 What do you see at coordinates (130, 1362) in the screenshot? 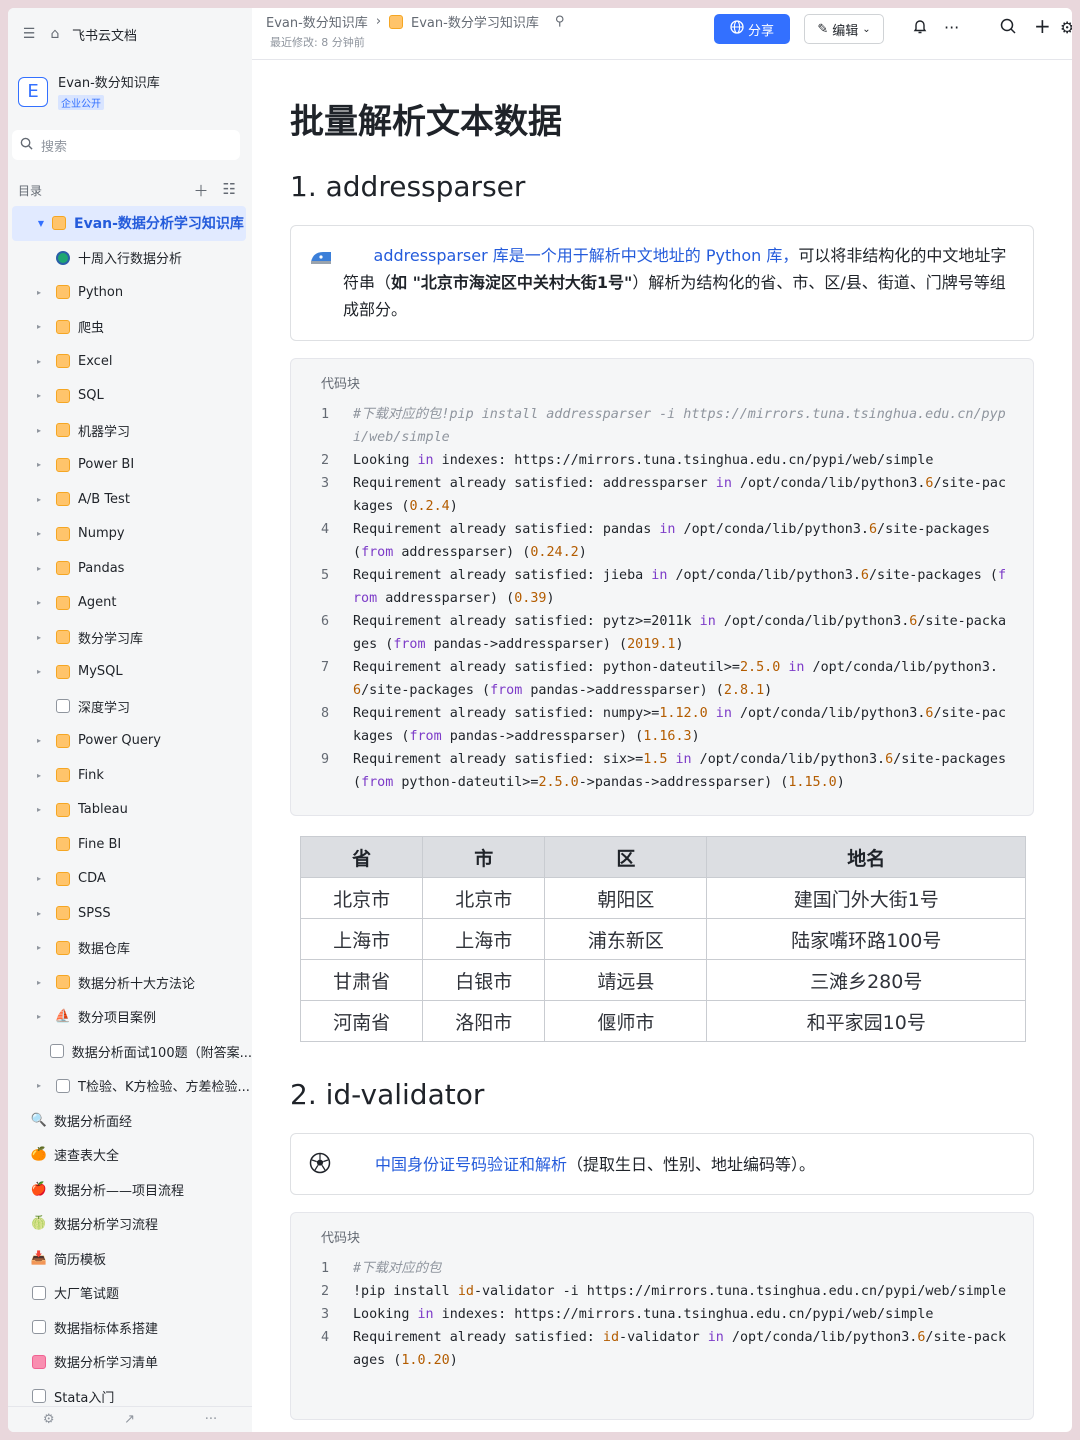
I see `sidebar-item: 数据分析学习清单` at bounding box center [130, 1362].